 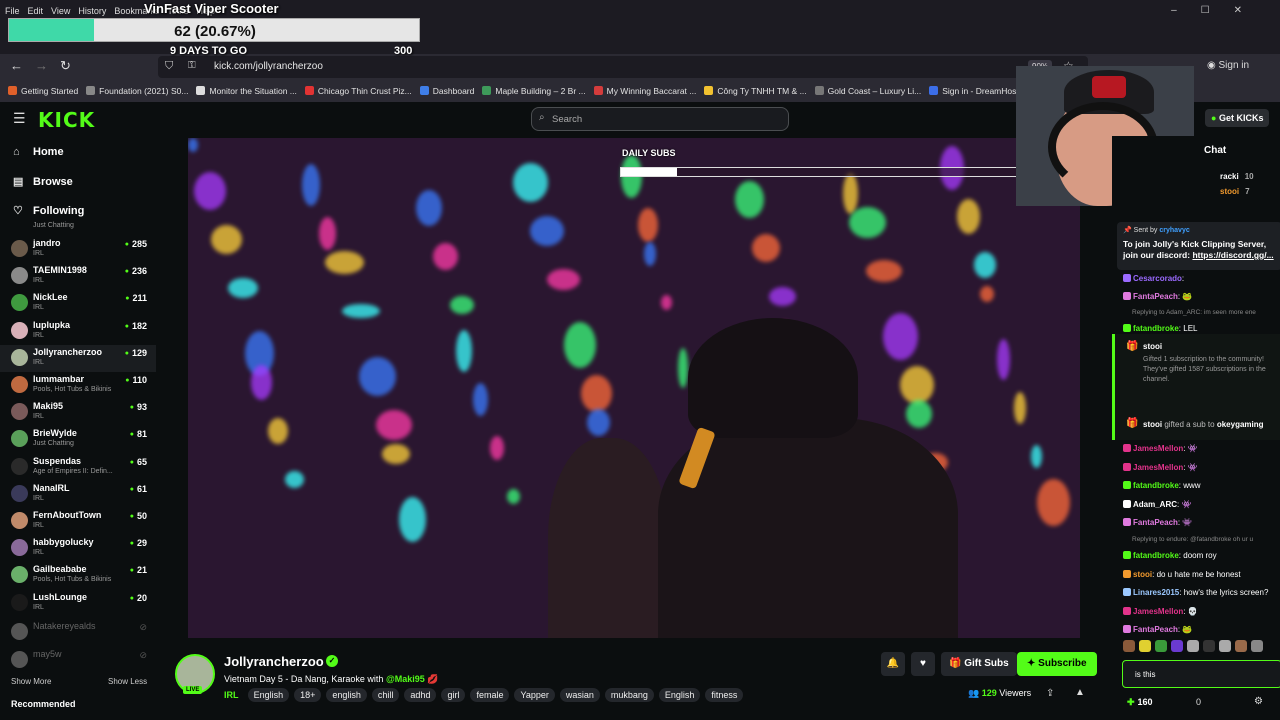 What do you see at coordinates (1155, 504) in the screenshot?
I see `chat-username: Adam_ARC` at bounding box center [1155, 504].